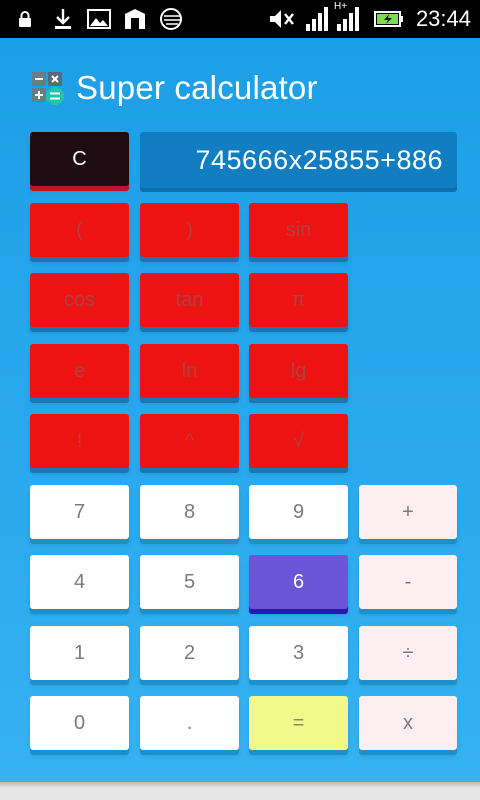 The width and height of the screenshot is (480, 800). I want to click on sqrt-button: √, so click(298, 441).